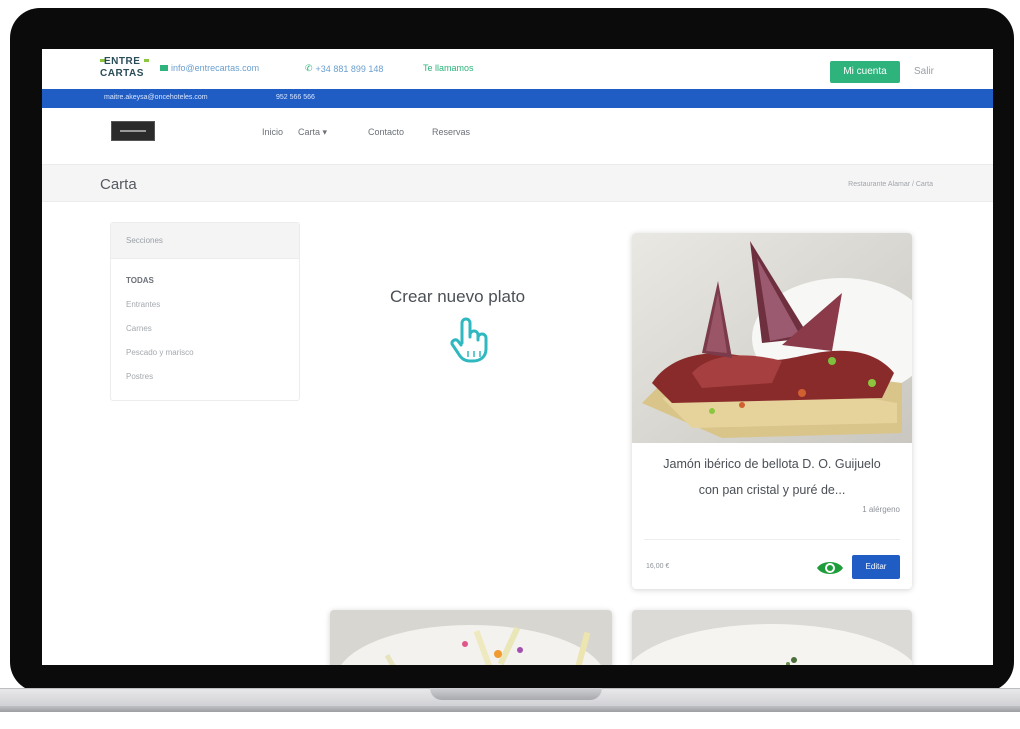 The image size is (1020, 729). What do you see at coordinates (164, 68) in the screenshot?
I see `envelope-icon` at bounding box center [164, 68].